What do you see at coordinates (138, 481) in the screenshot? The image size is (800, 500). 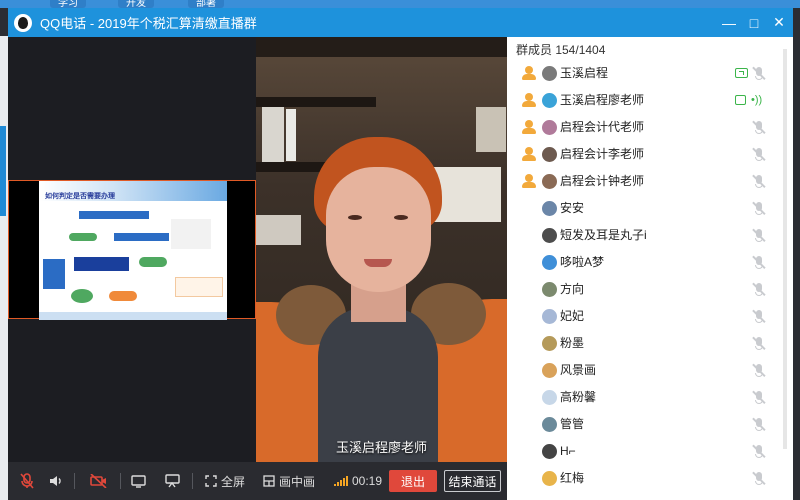 I see `screen-share-icon` at bounding box center [138, 481].